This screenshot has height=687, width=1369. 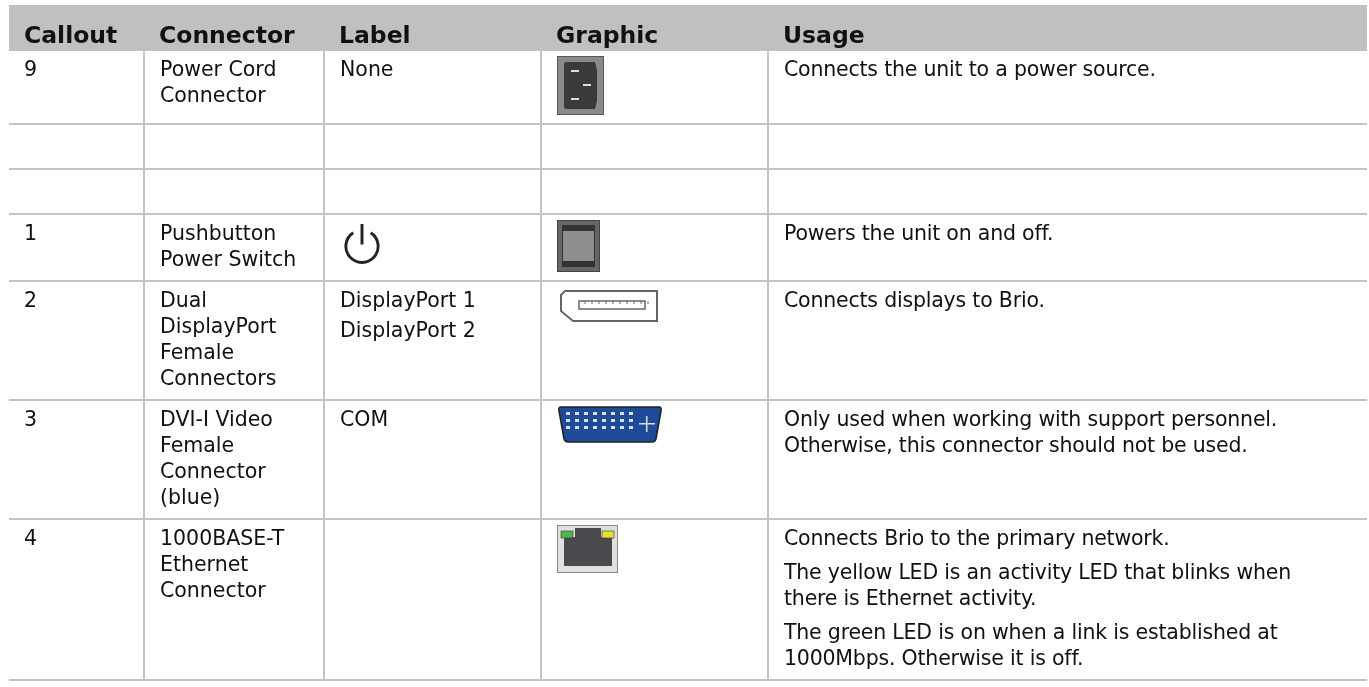 What do you see at coordinates (609, 306) in the screenshot?
I see `displayport-icon` at bounding box center [609, 306].